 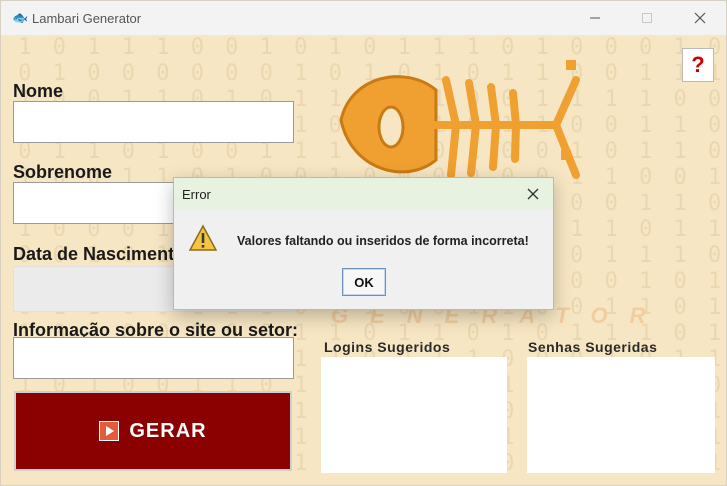 What do you see at coordinates (621, 415) in the screenshot?
I see `senhas-list` at bounding box center [621, 415].